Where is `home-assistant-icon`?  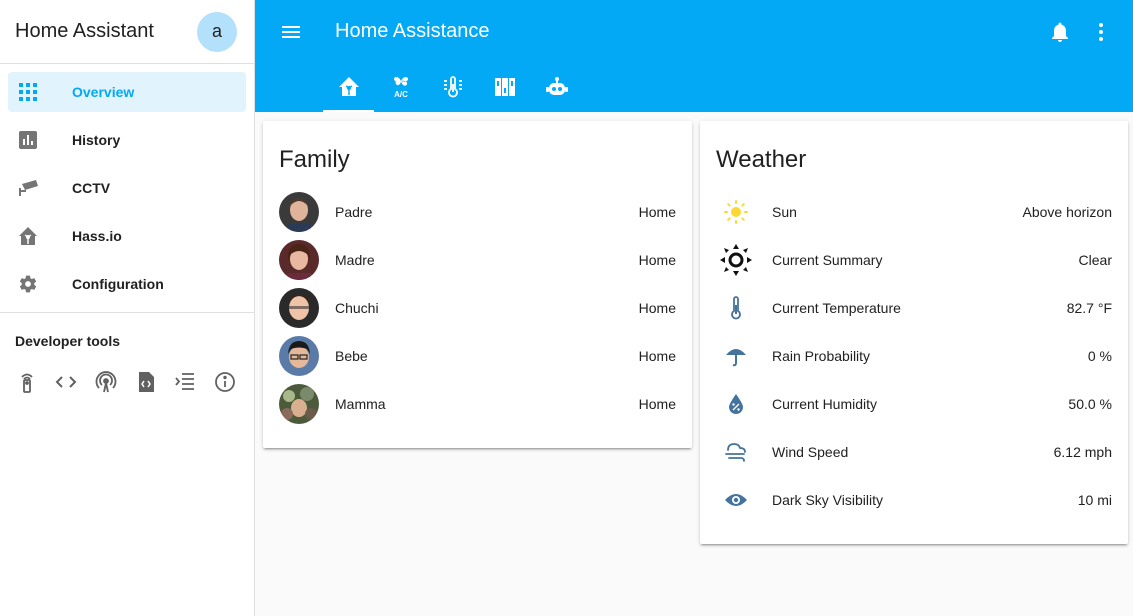
home-assistant-icon is located at coordinates (349, 89).